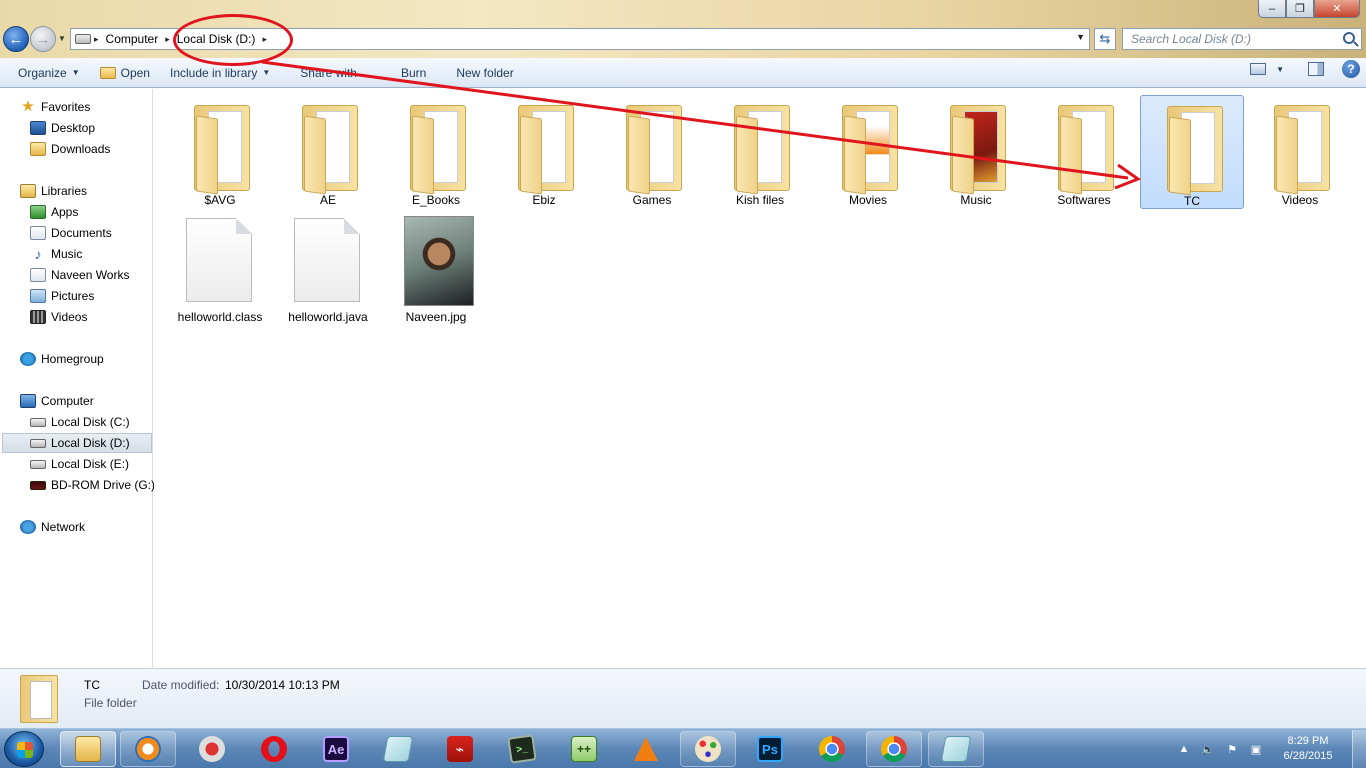 Image resolution: width=1366 pixels, height=768 pixels. Describe the element at coordinates (69, 317) in the screenshot. I see `nav-label: Videos` at that location.